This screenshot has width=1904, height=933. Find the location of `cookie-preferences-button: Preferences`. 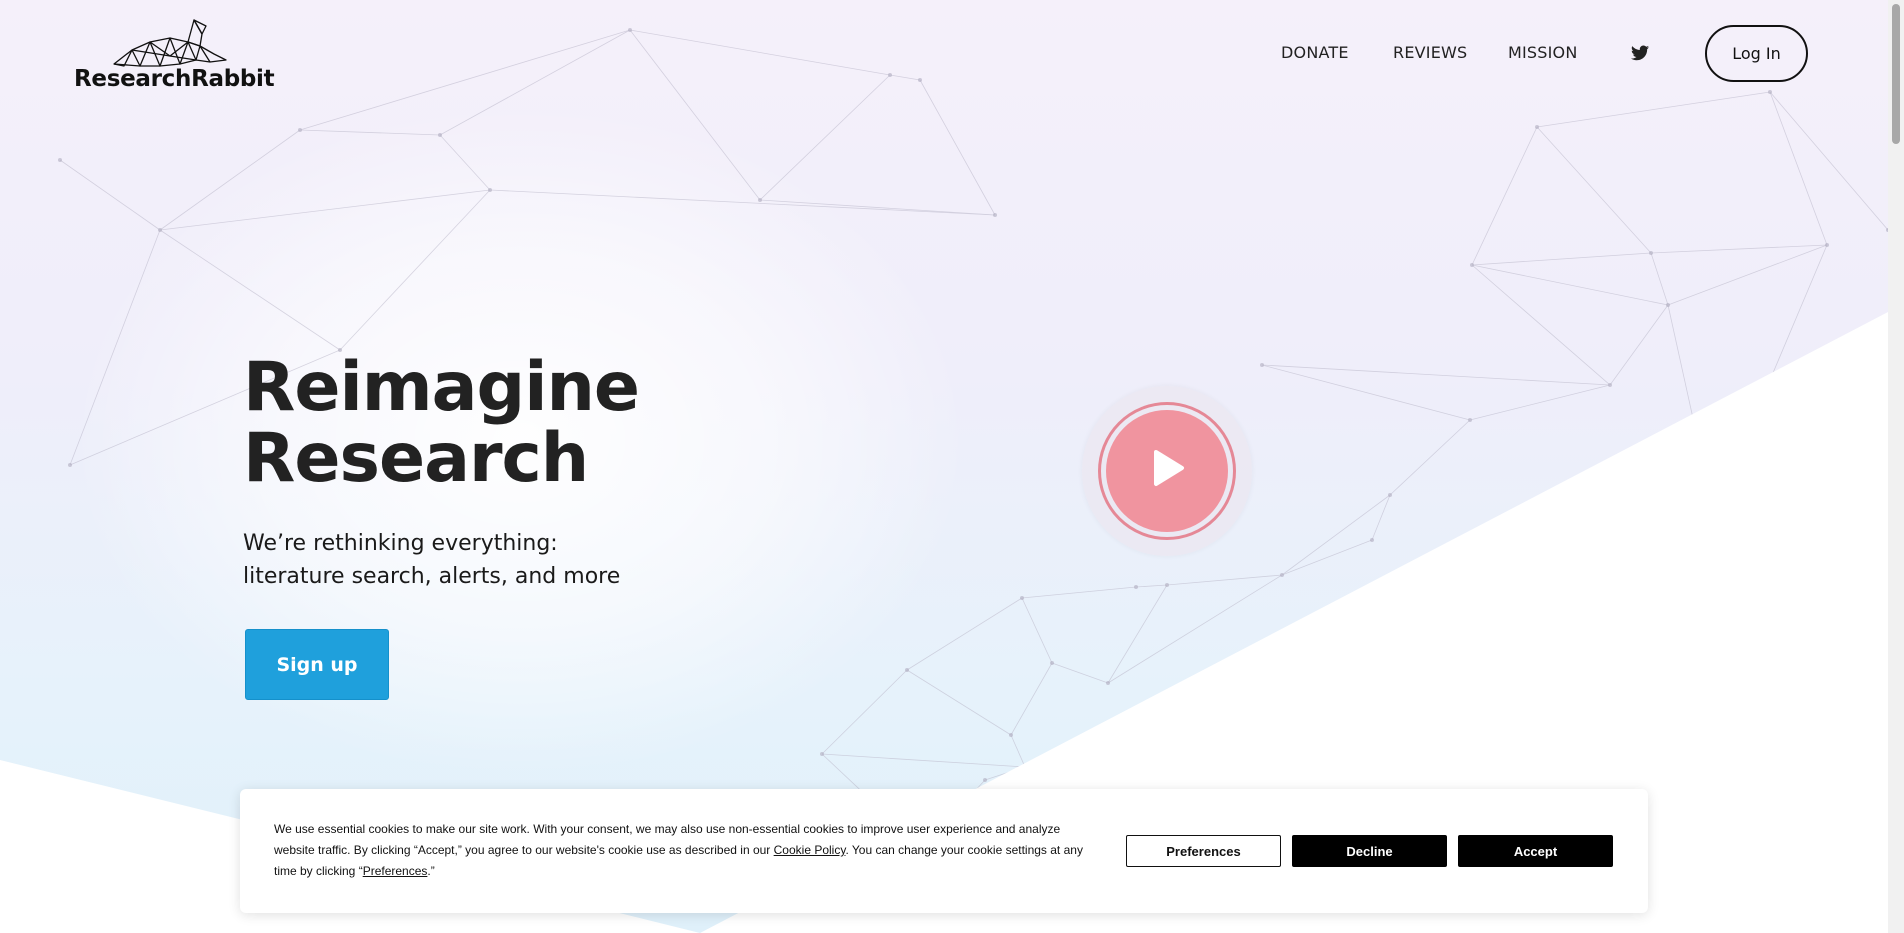

cookie-preferences-button: Preferences is located at coordinates (1203, 851).